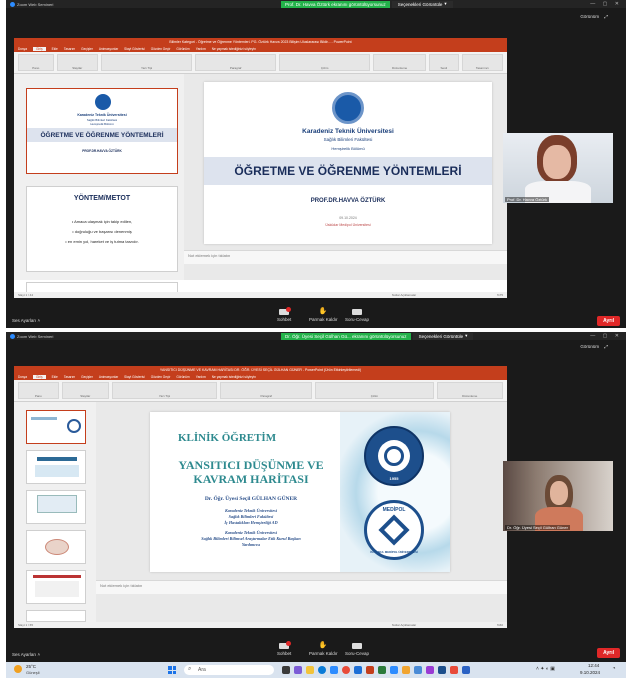  Describe the element at coordinates (500, 295) in the screenshot. I see `zoom-level: %75` at that location.